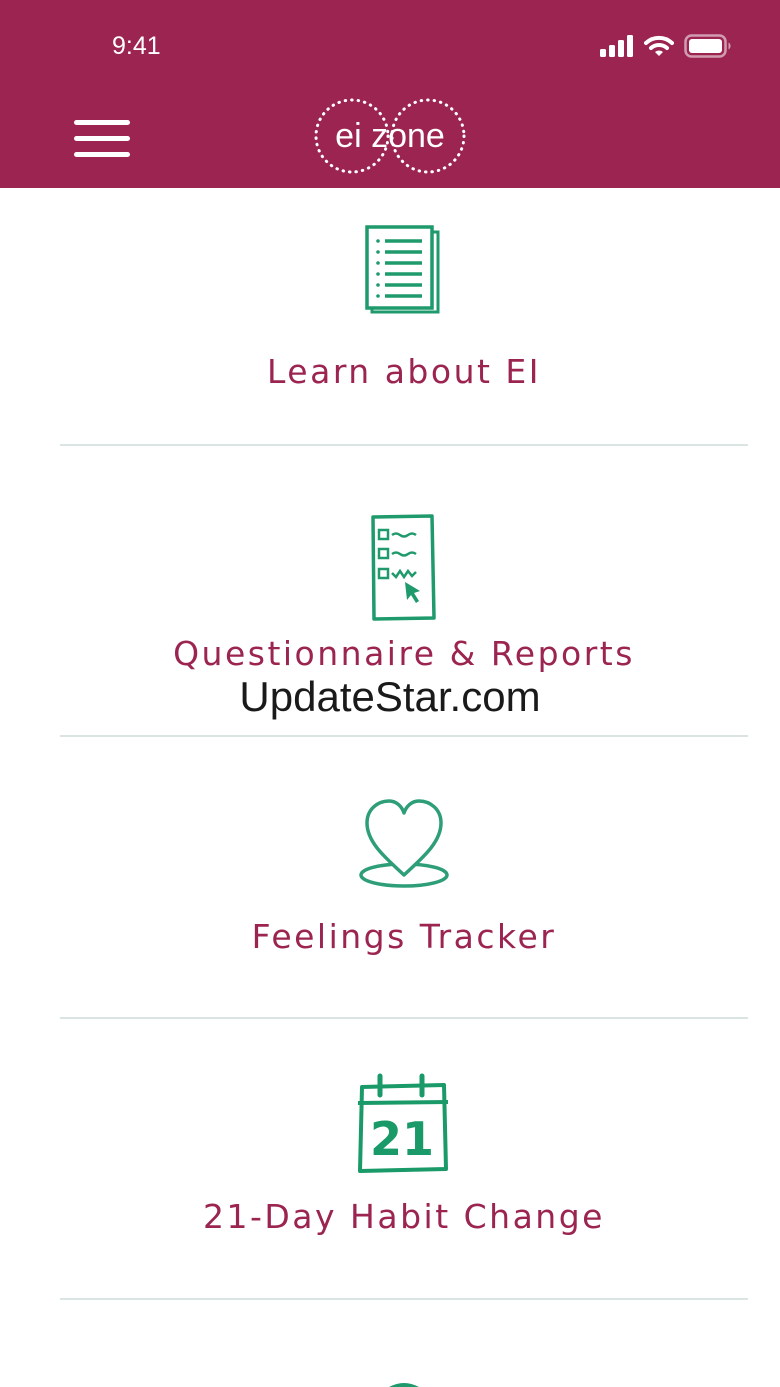 Image resolution: width=780 pixels, height=1387 pixels. What do you see at coordinates (136, 46) in the screenshot?
I see `status-time: 9:41` at bounding box center [136, 46].